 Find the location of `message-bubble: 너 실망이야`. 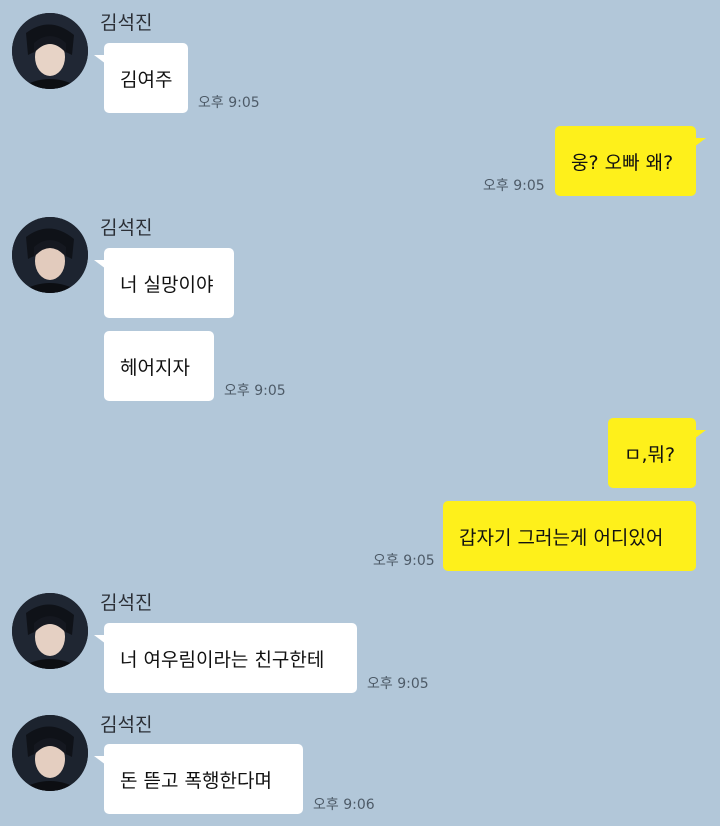

message-bubble: 너 실망이야 is located at coordinates (164, 283).